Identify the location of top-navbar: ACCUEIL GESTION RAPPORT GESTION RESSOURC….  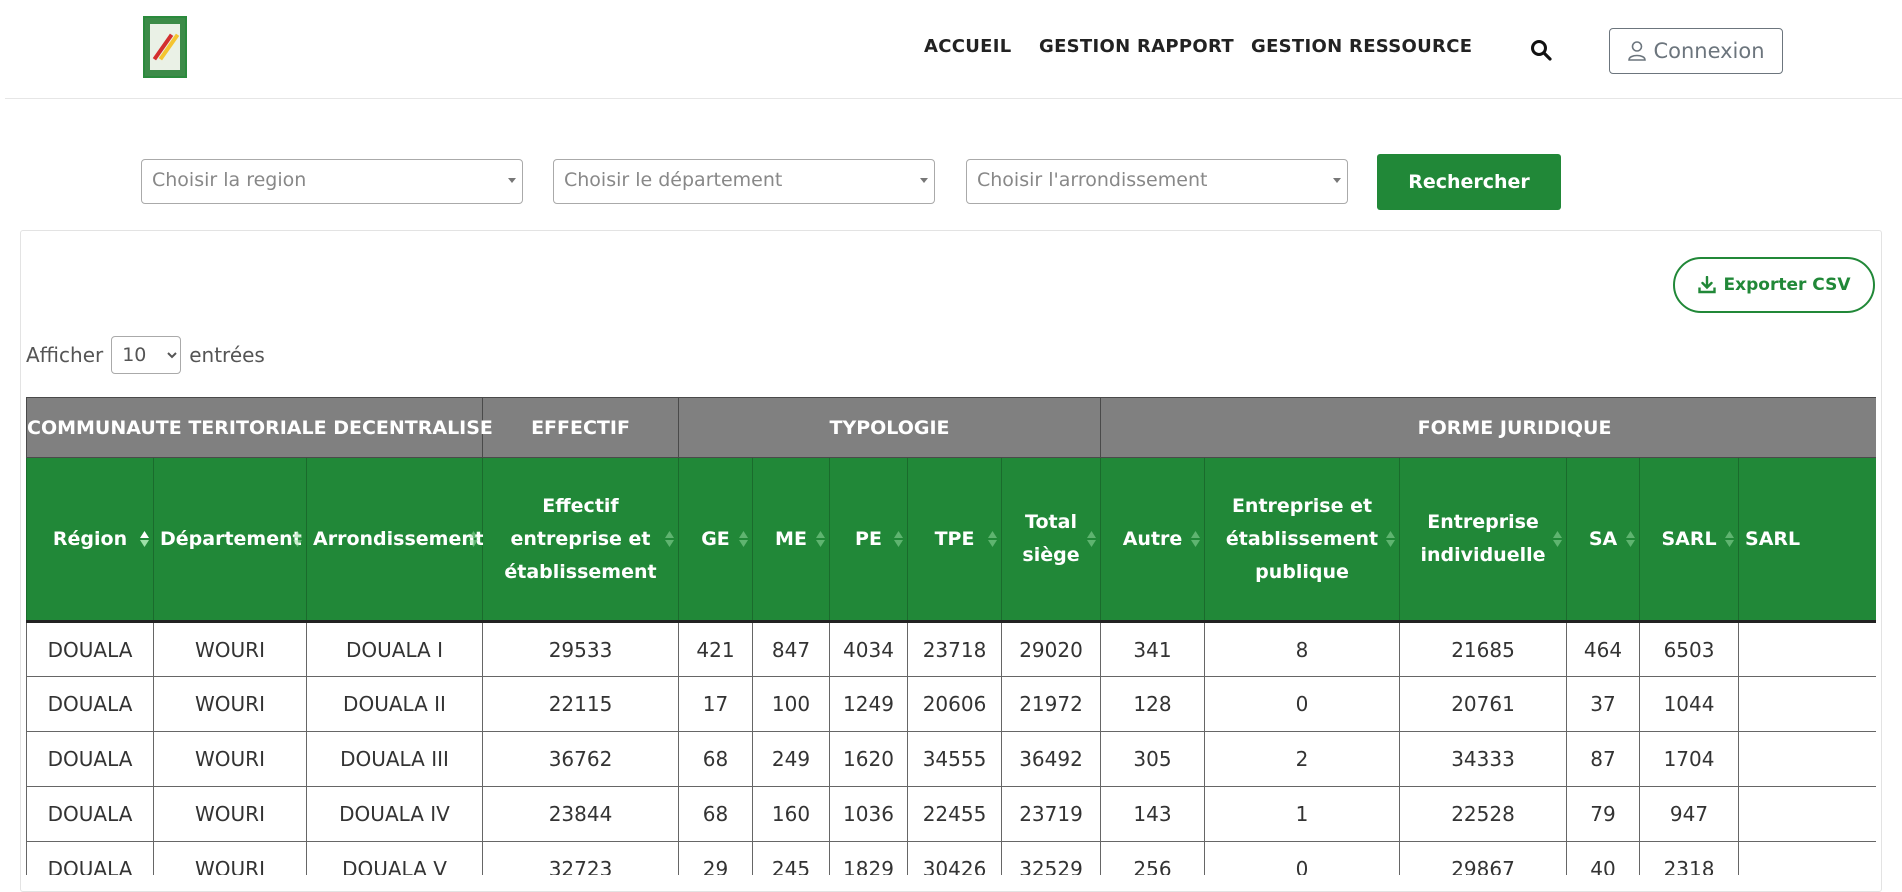
(953, 49).